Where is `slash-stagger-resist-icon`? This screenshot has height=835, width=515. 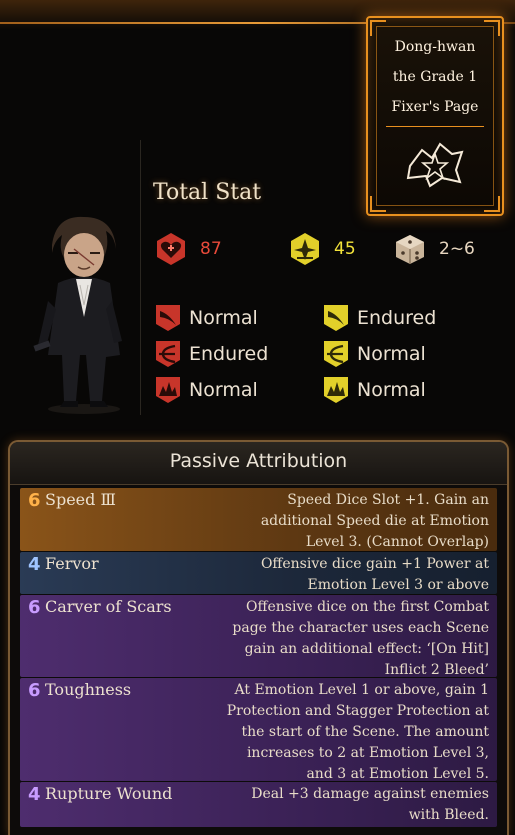 slash-stagger-resist-icon is located at coordinates (336, 318).